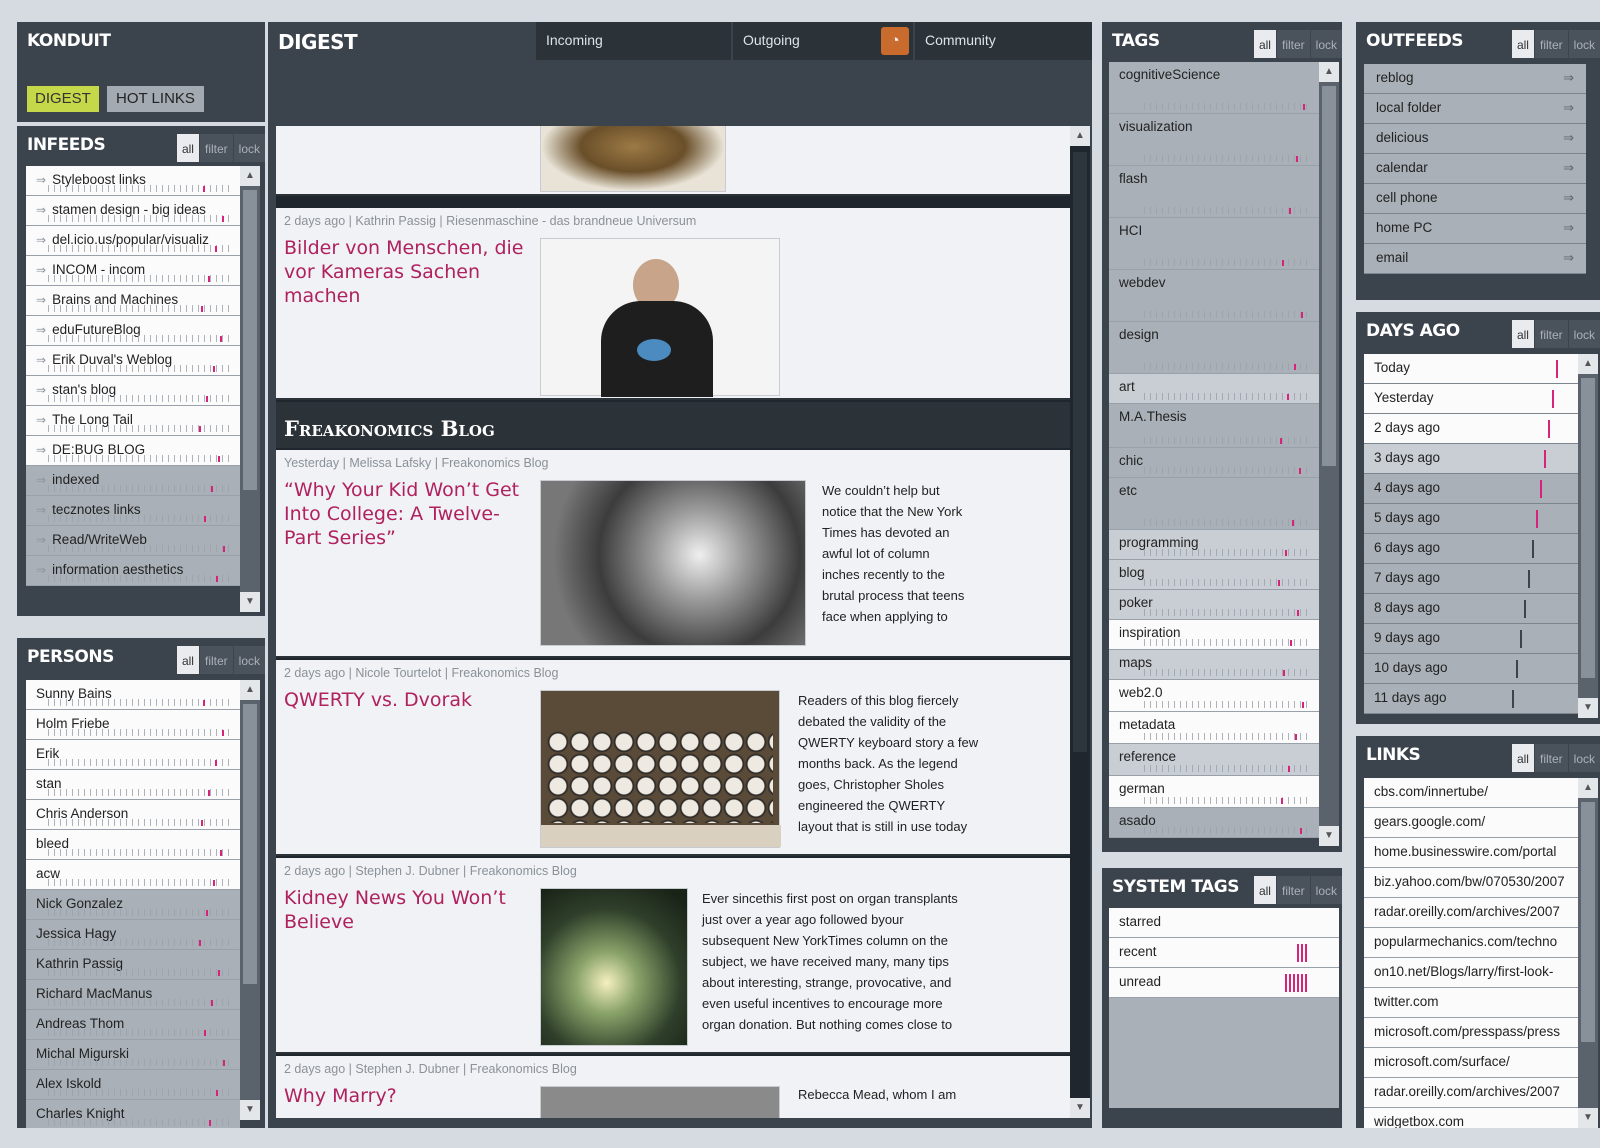 Image resolution: width=1600 pixels, height=1148 pixels. I want to click on tag-item: etc, so click(1214, 504).